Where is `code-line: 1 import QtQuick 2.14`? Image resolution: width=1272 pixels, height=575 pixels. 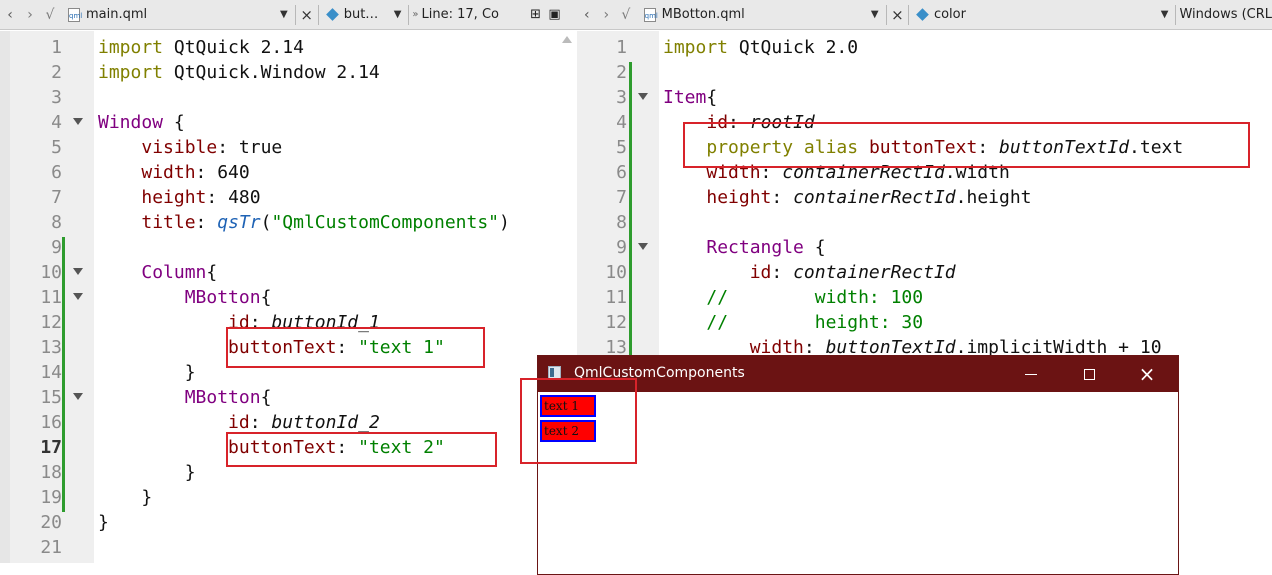
code-line: 1 import QtQuick 2.14 is located at coordinates (288, 47).